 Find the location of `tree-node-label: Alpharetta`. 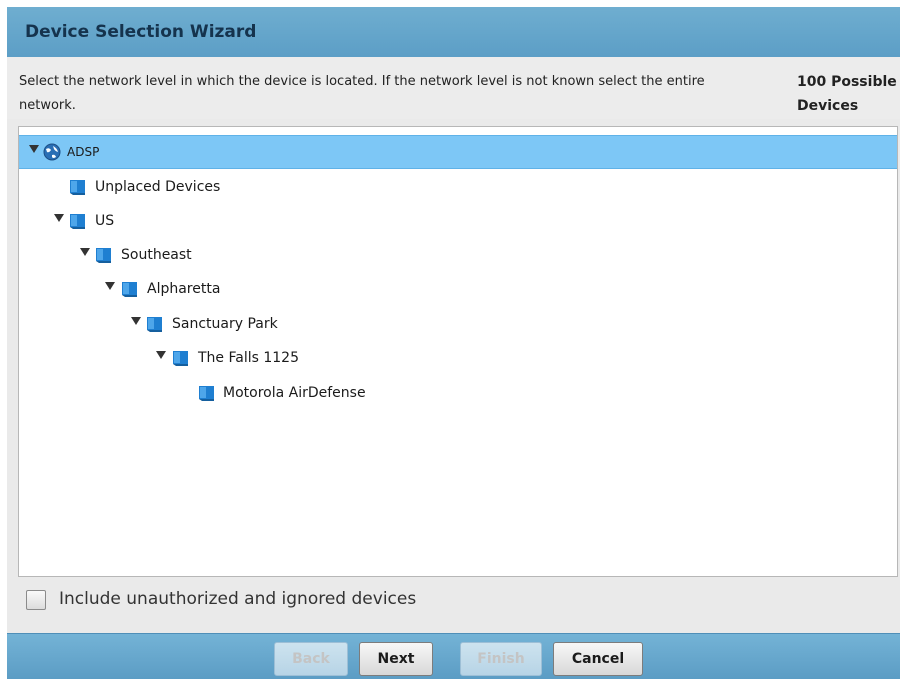

tree-node-label: Alpharetta is located at coordinates (184, 289).